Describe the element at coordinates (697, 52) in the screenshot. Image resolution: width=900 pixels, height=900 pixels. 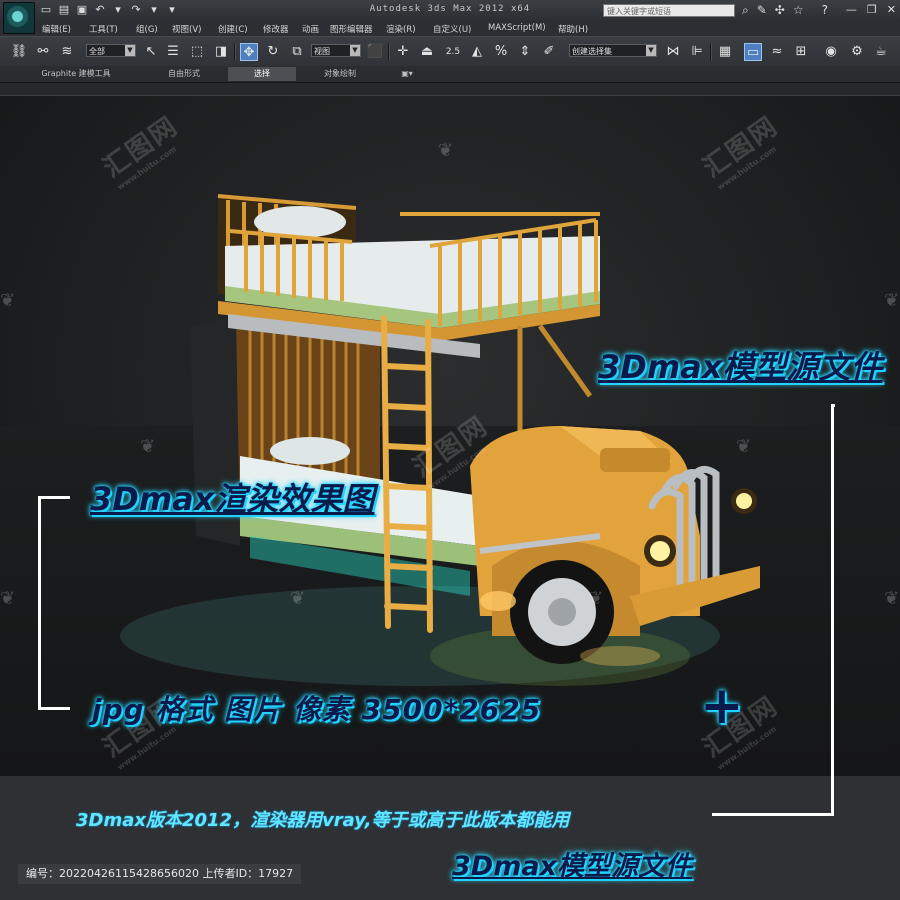
I see `align-icon: ⊫` at that location.